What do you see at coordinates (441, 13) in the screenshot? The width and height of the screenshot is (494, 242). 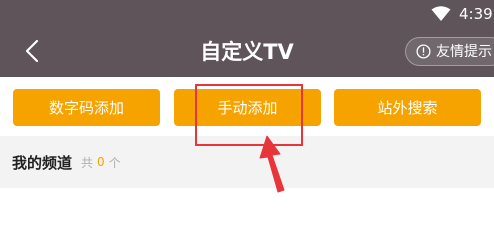 I see `wifi-icon` at bounding box center [441, 13].